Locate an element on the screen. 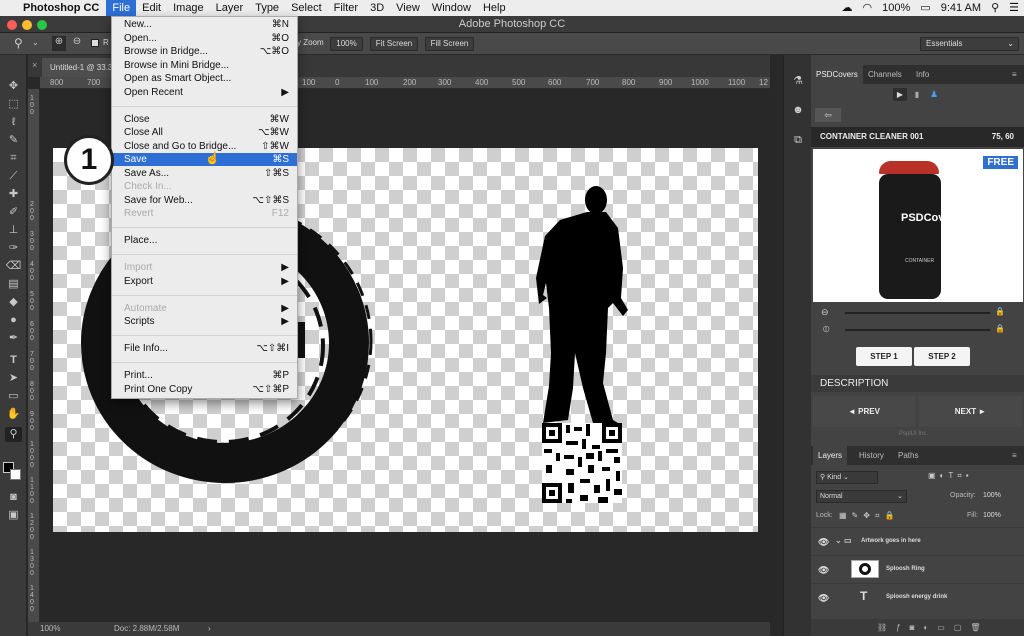  marquee-tool-icon: ⬚ is located at coordinates (13, 104).